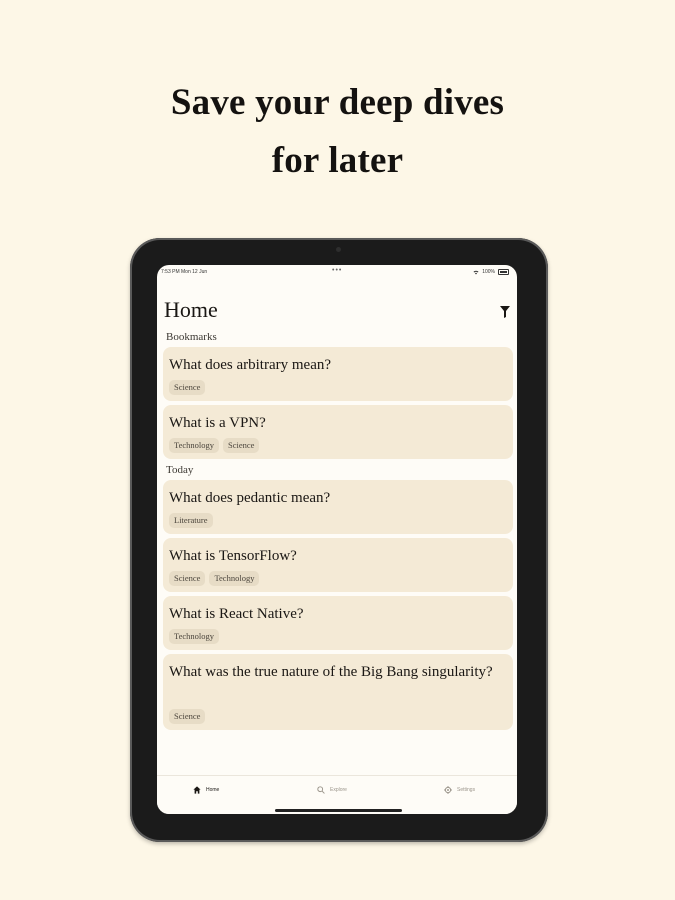  Describe the element at coordinates (191, 337) in the screenshot. I see `section-label-bookmarks: Bookmarks` at that location.